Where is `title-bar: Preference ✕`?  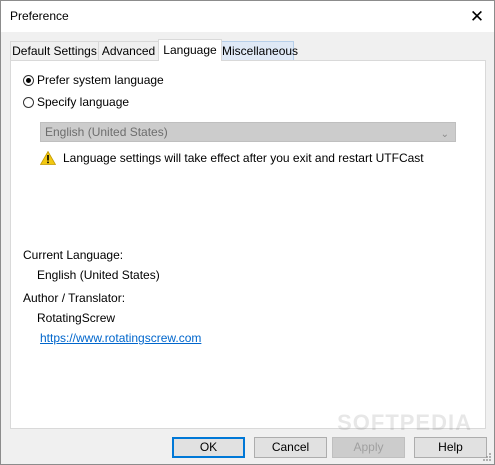 title-bar: Preference ✕ is located at coordinates (247, 16).